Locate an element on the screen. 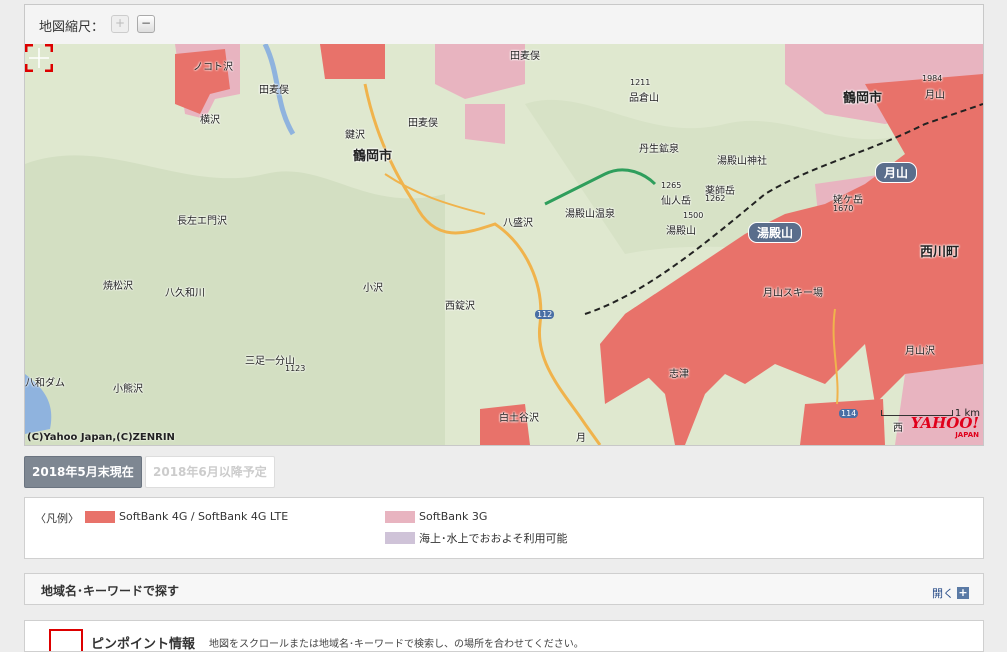 Image resolution: width=1007 pixels, height=652 pixels. pinpoint-title: ピンポイント情報 is located at coordinates (143, 644).